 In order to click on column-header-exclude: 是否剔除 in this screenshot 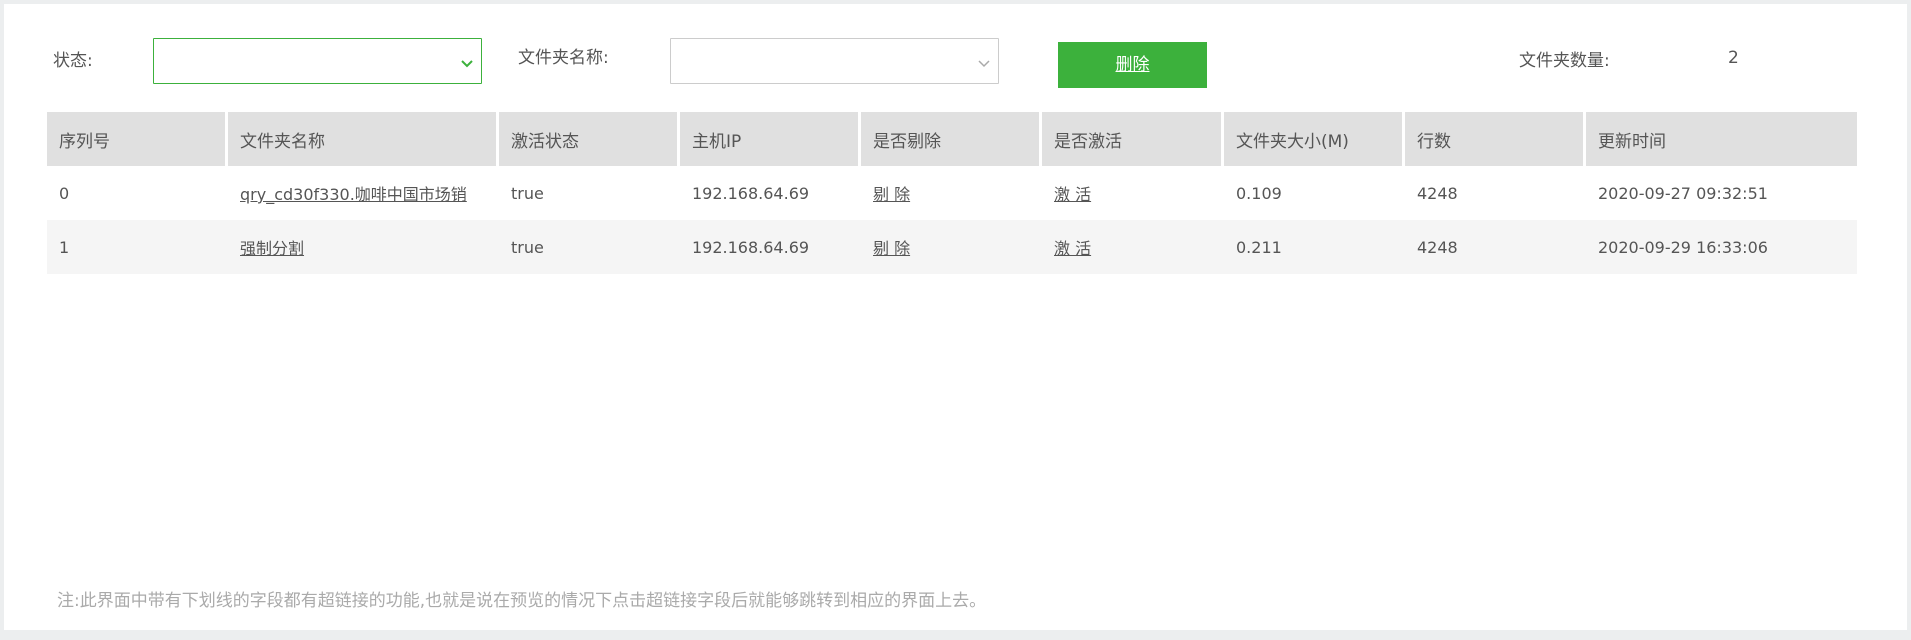, I will do `click(951, 139)`.